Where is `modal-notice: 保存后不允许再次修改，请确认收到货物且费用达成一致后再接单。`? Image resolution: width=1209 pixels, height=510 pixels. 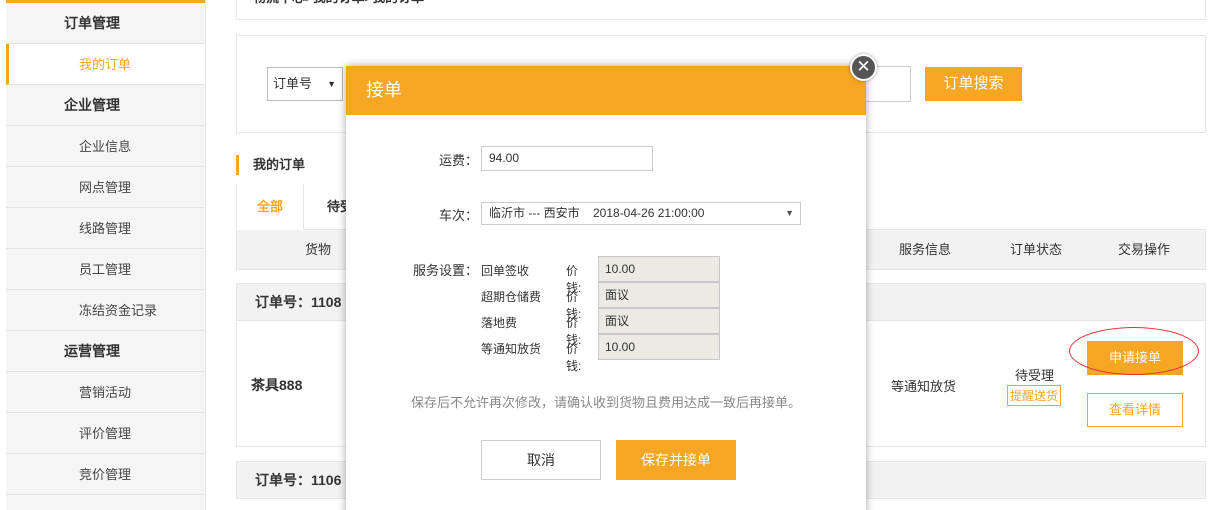
modal-notice: 保存后不允许再次修改，请确认收到货物且费用达成一致后再接单。 is located at coordinates (605, 402).